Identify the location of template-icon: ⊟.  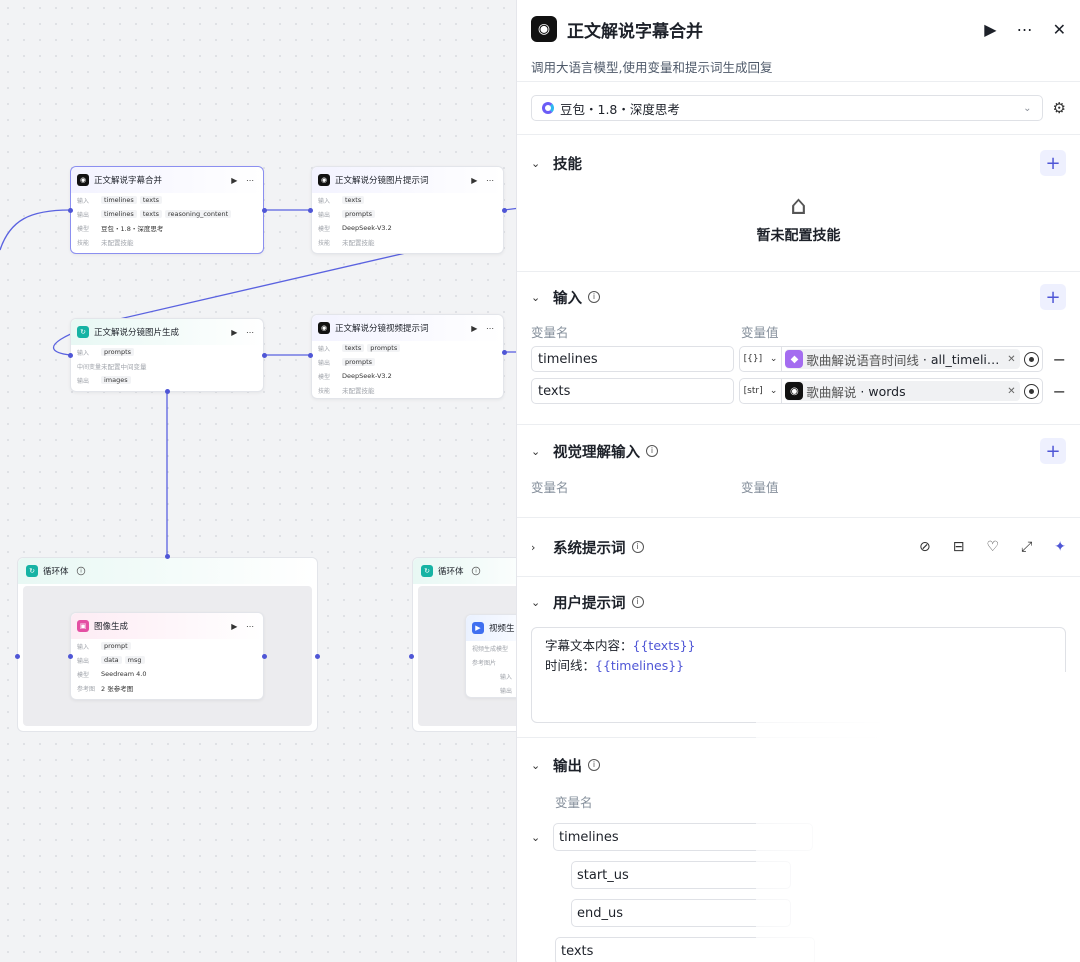
(959, 547).